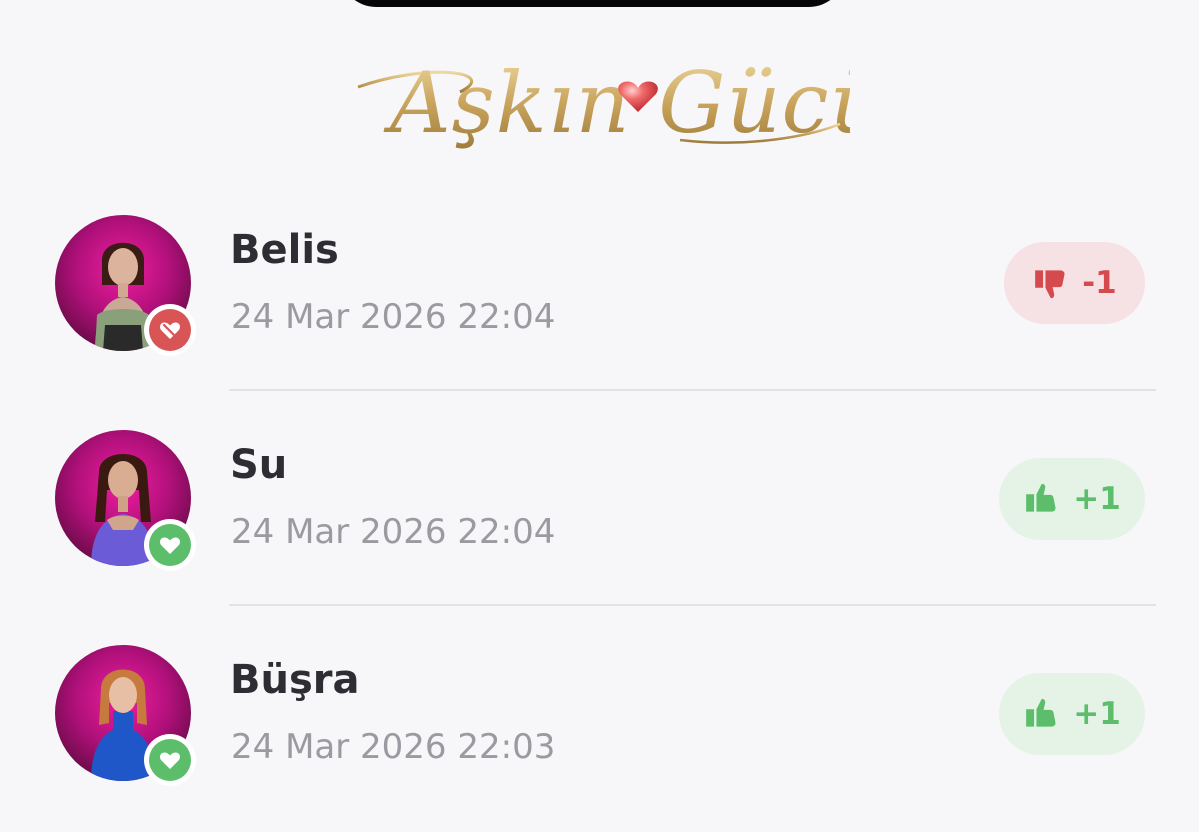  Describe the element at coordinates (393, 747) in the screenshot. I see `vote-timestamp: 24 Mar 2026 22:03` at that location.